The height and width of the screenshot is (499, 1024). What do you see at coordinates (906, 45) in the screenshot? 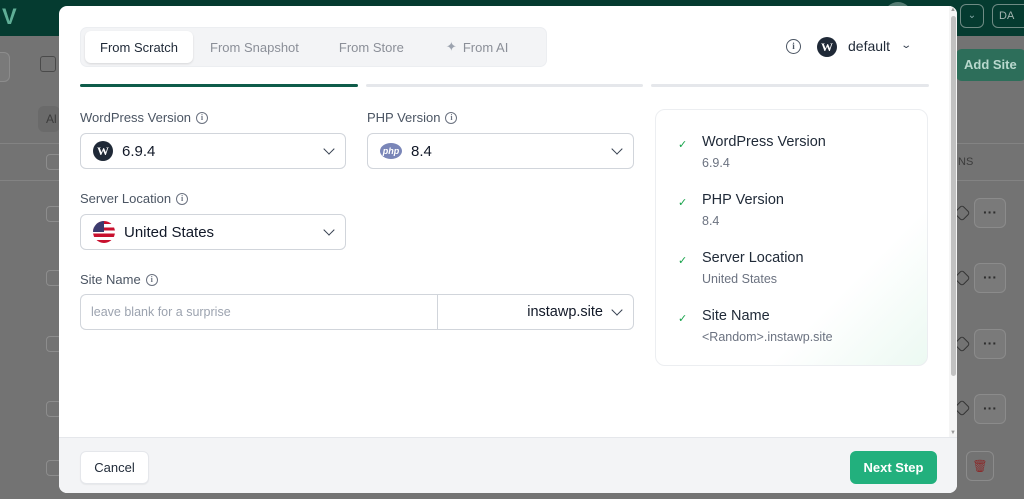
I see `chevron-down-icon: ⌄` at bounding box center [906, 45].